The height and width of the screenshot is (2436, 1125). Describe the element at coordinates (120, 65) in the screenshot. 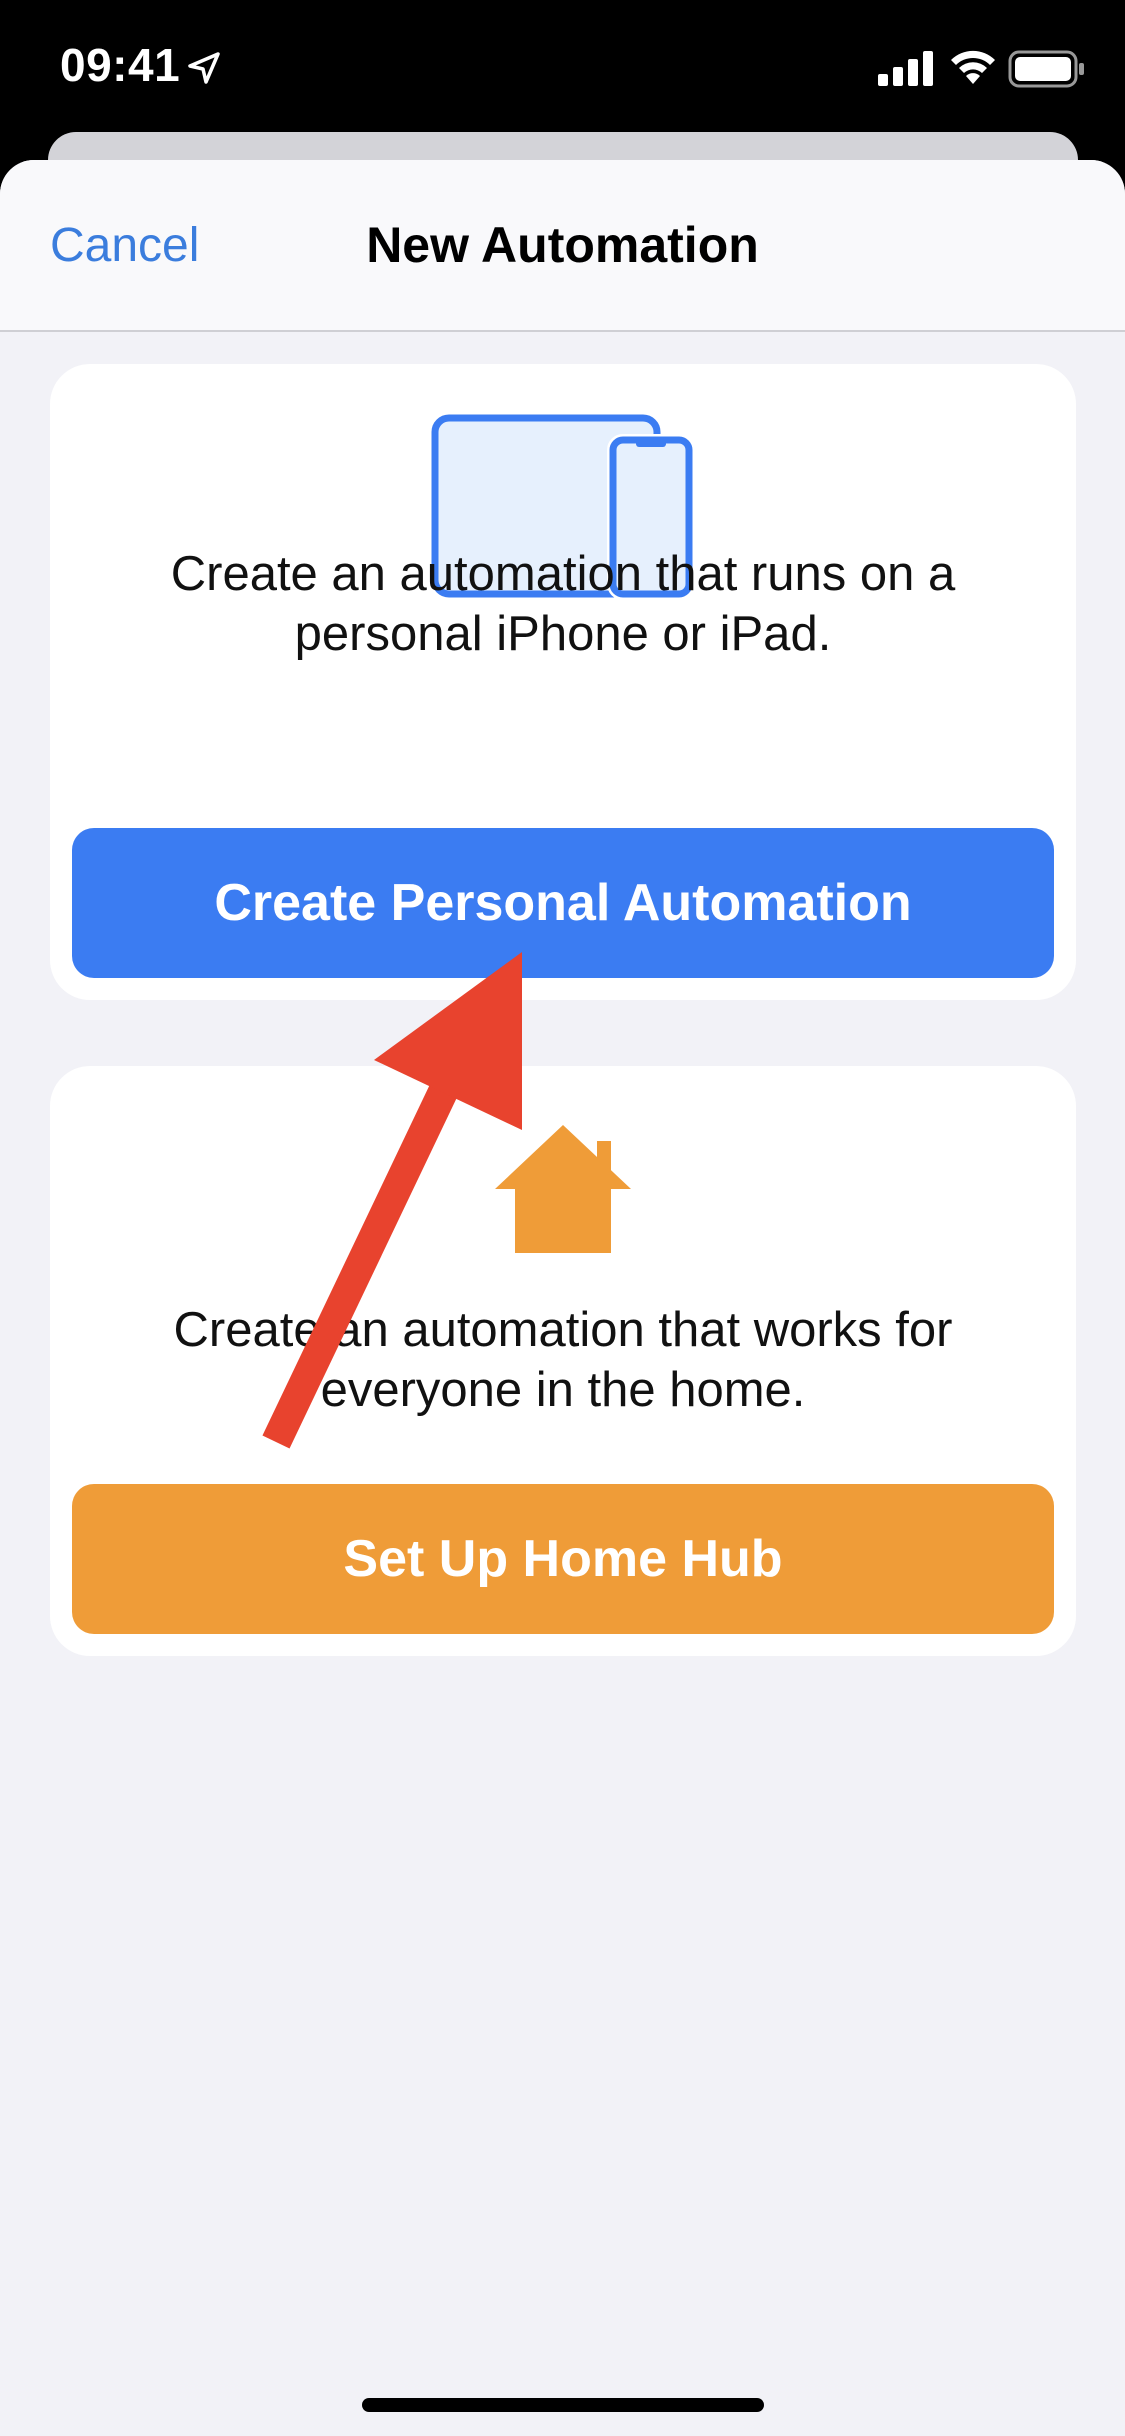

I see `status-time: 09:41` at that location.